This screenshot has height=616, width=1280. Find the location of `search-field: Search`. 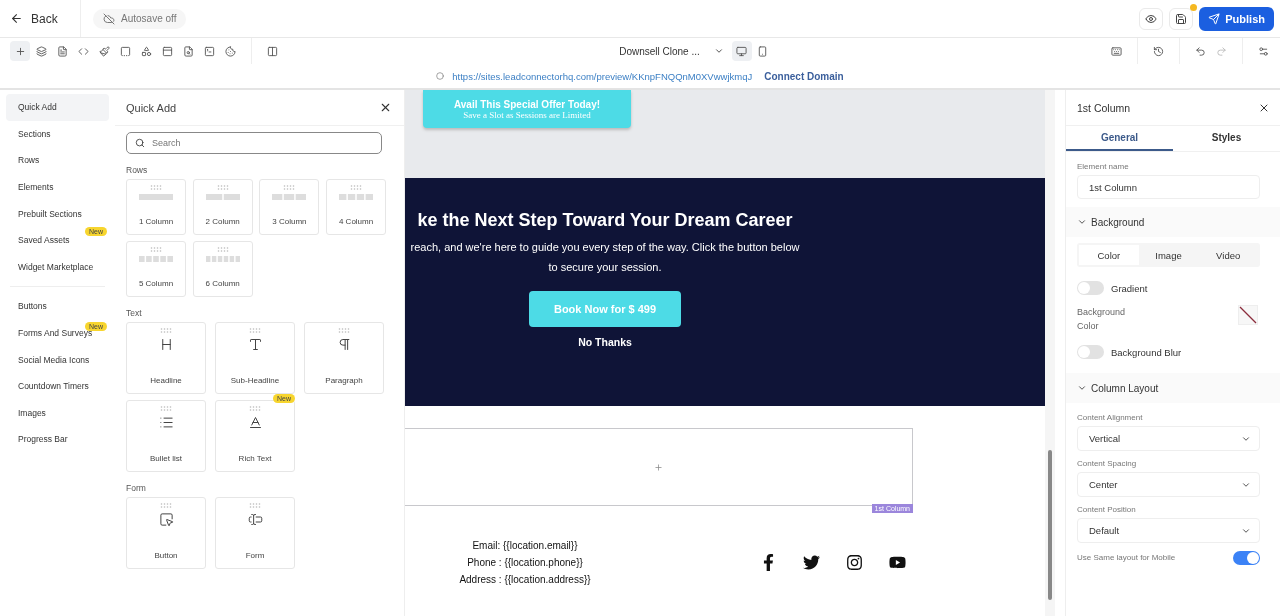

search-field: Search is located at coordinates (254, 143).